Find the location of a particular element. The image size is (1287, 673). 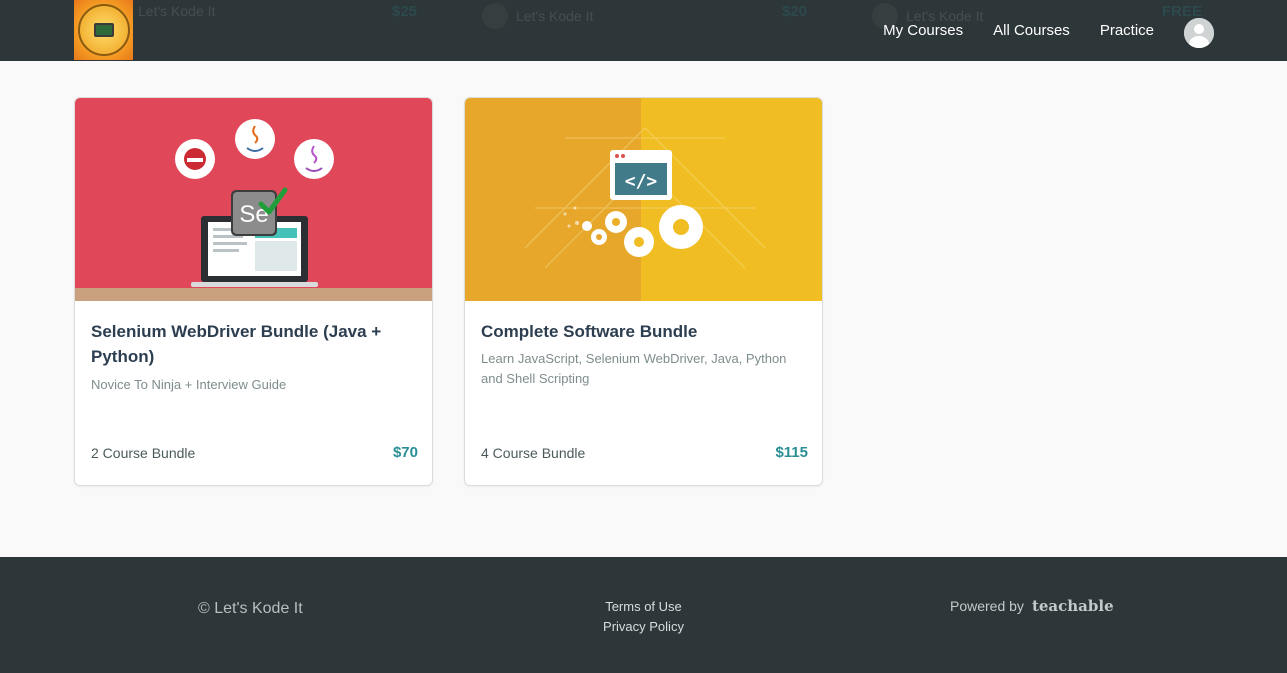

powered-by: Powered by teachable is located at coordinates (1032, 606).